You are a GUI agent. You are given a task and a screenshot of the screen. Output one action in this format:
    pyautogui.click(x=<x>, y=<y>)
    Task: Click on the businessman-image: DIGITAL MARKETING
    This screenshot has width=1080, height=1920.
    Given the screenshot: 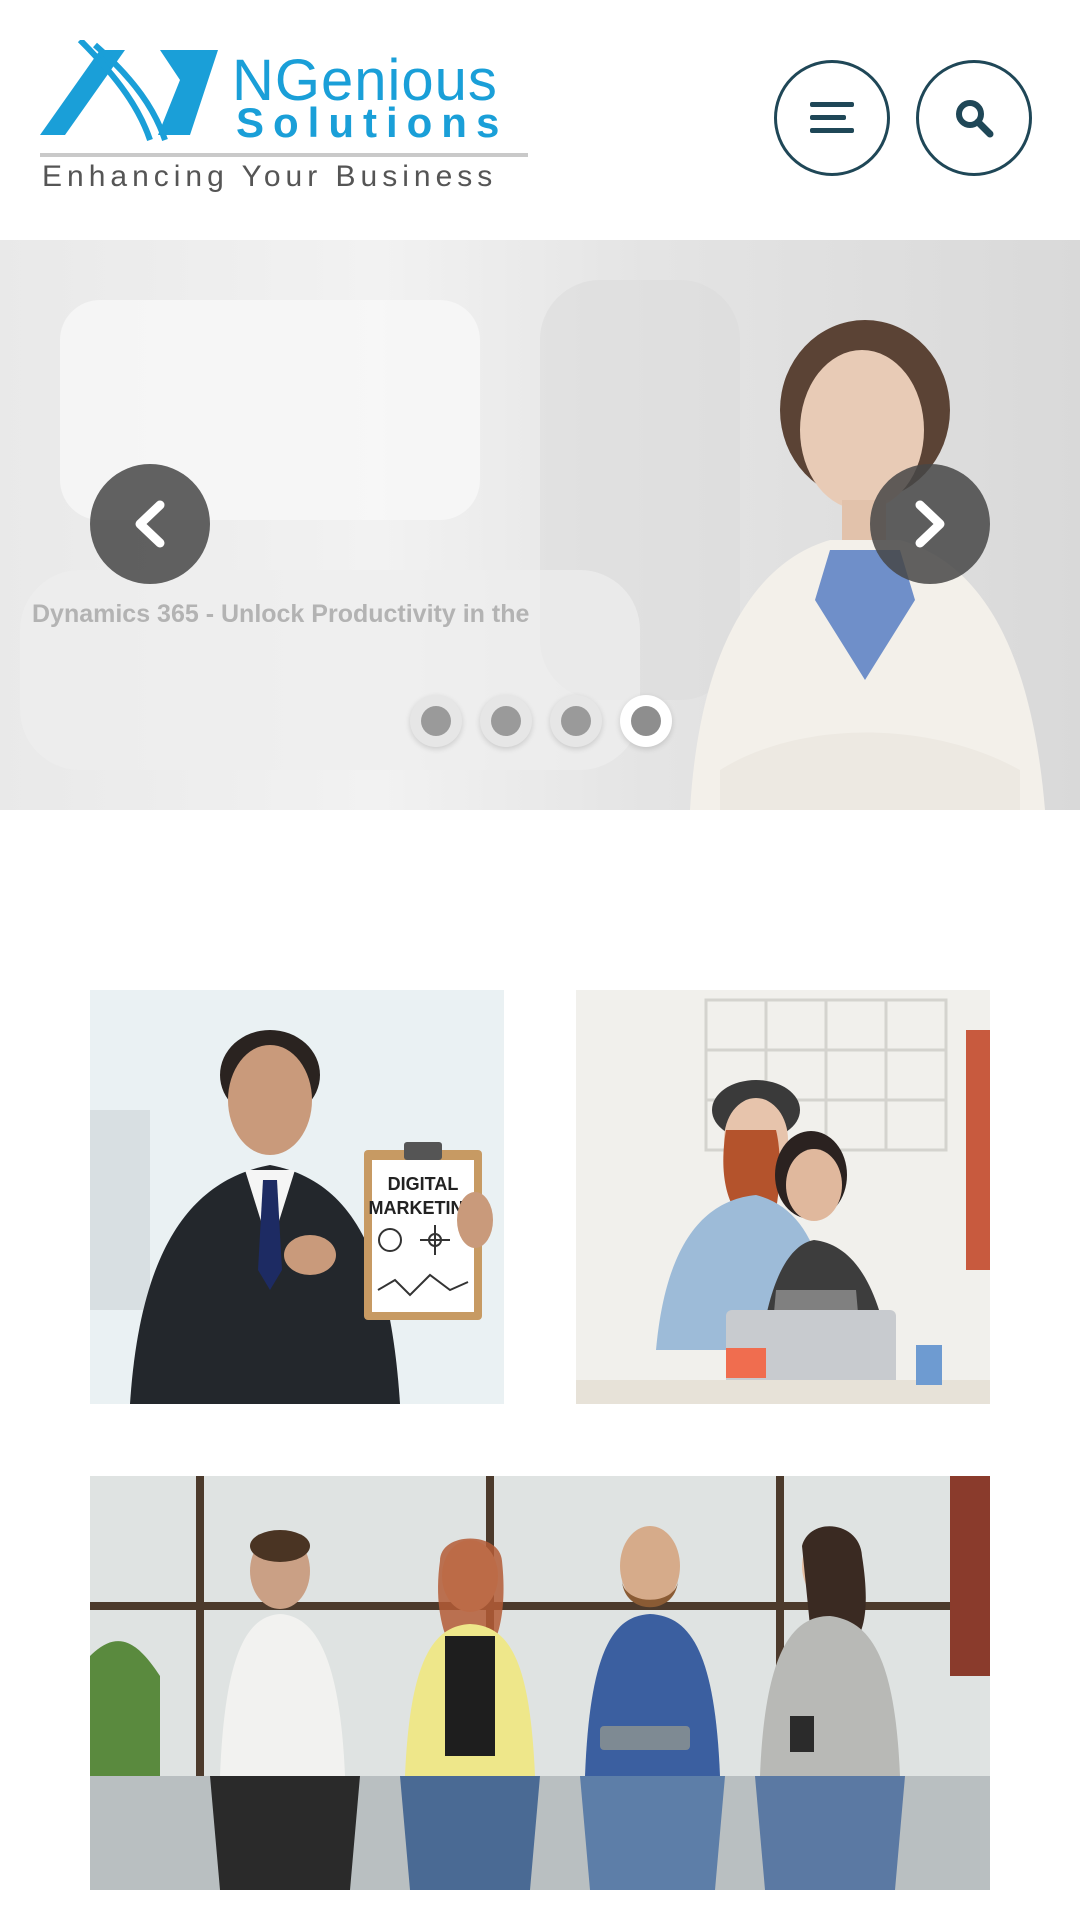 What is the action you would take?
    pyautogui.click(x=297, y=1197)
    